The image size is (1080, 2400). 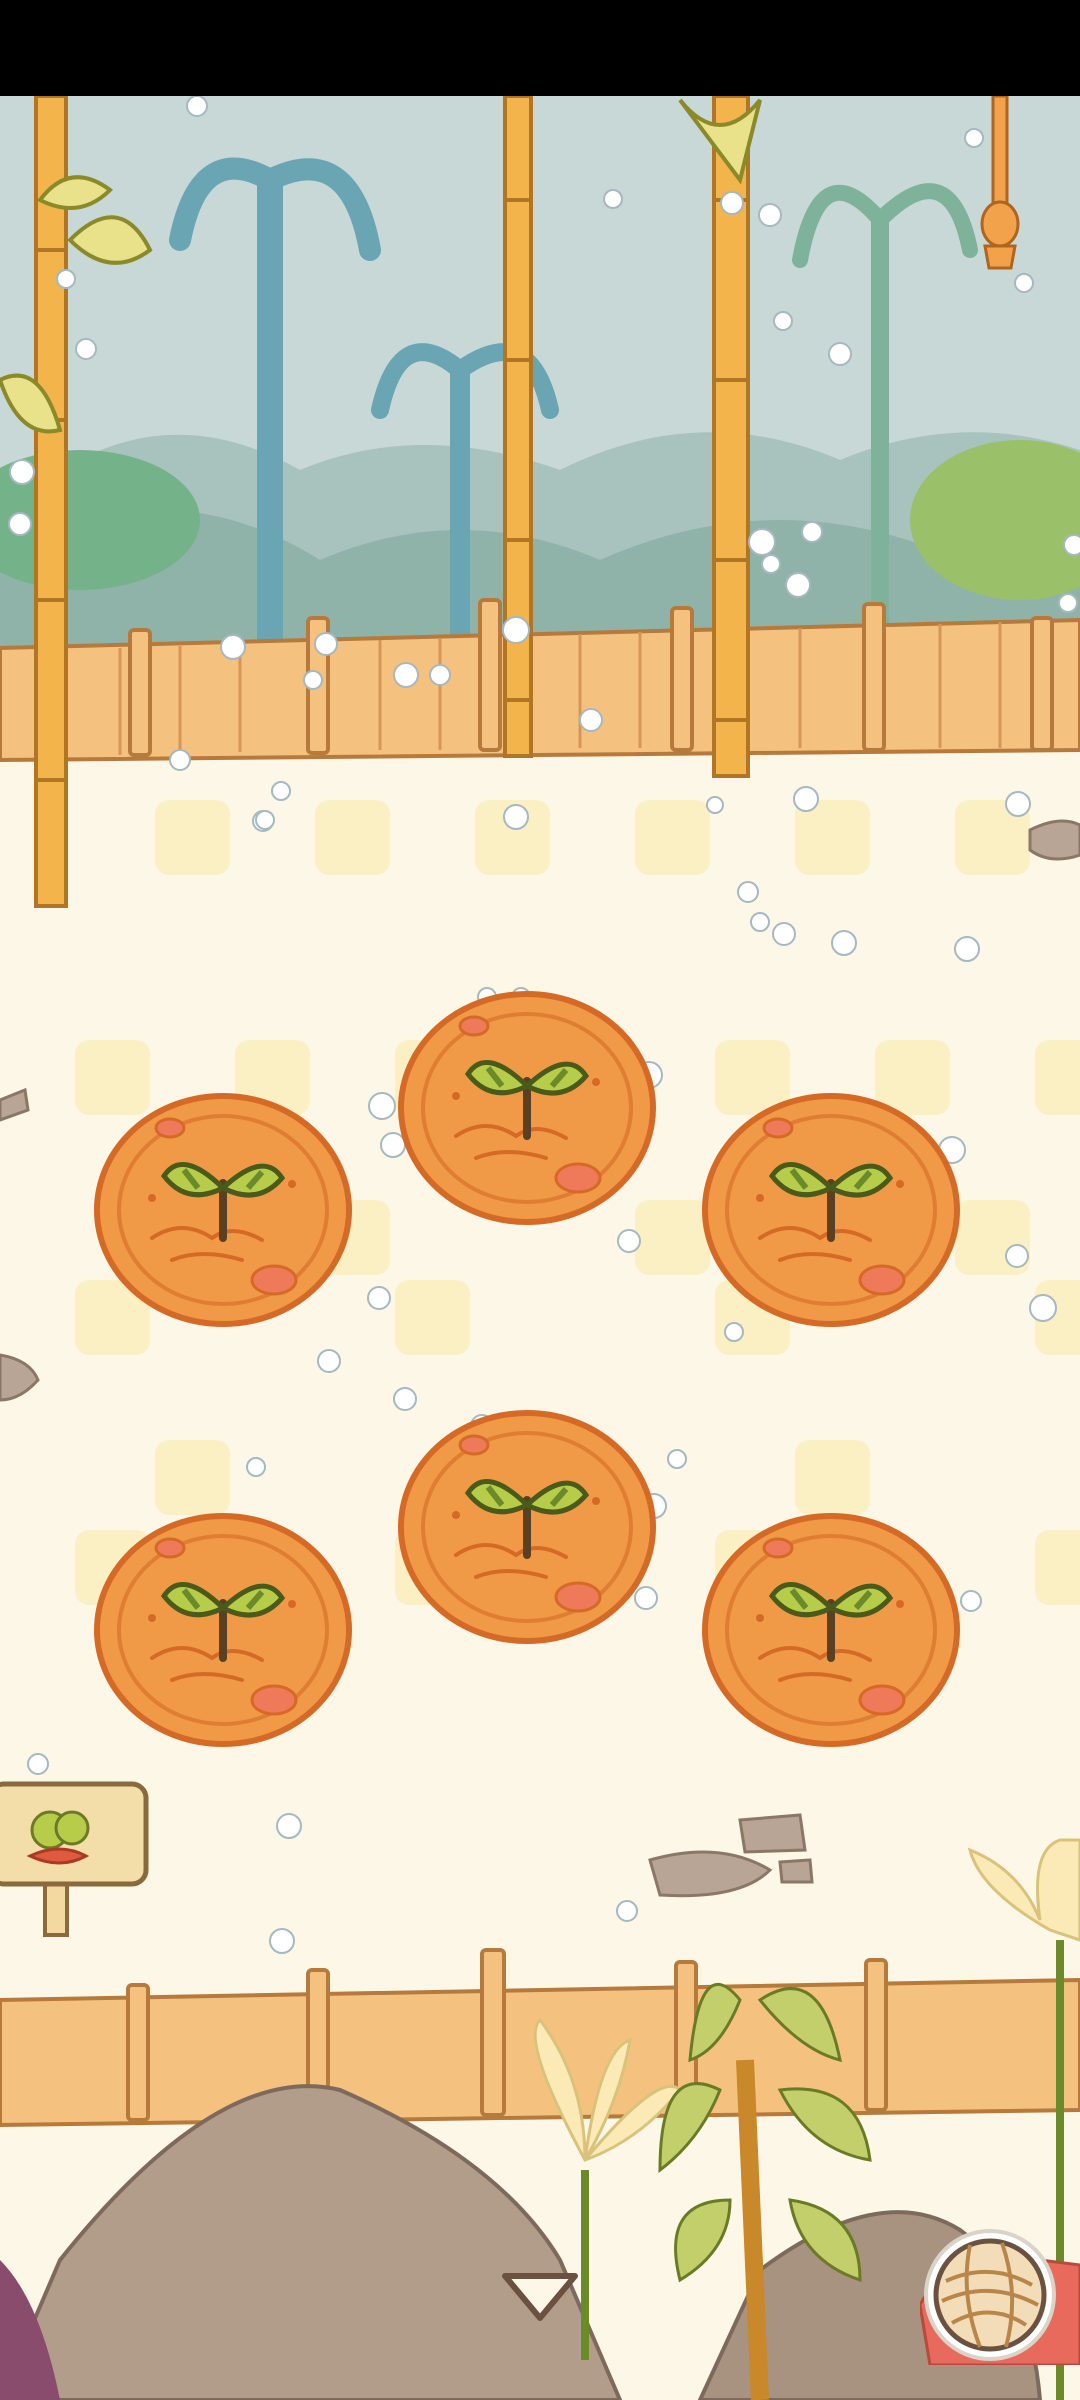 I want to click on yarn-ball-icon, so click(x=999, y=2298).